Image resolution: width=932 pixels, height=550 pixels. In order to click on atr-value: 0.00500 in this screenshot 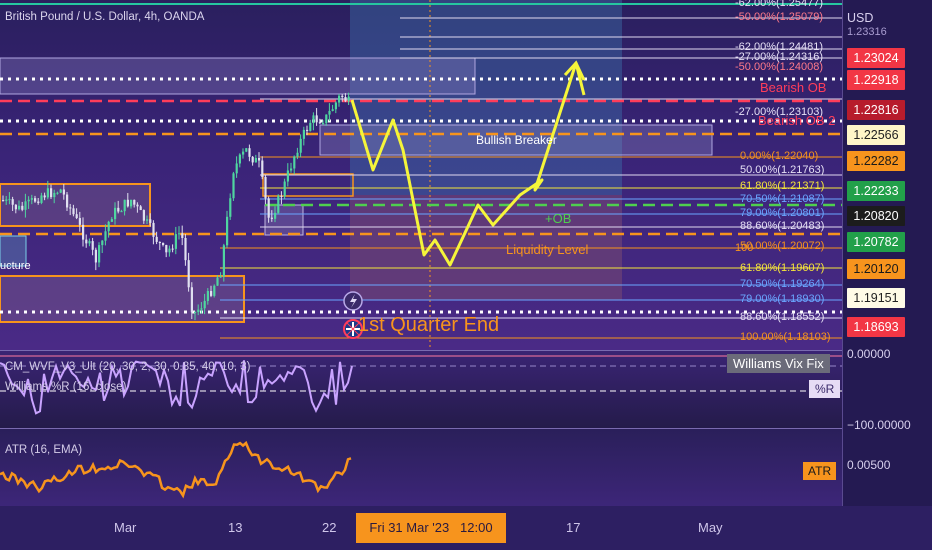, I will do `click(869, 465)`.